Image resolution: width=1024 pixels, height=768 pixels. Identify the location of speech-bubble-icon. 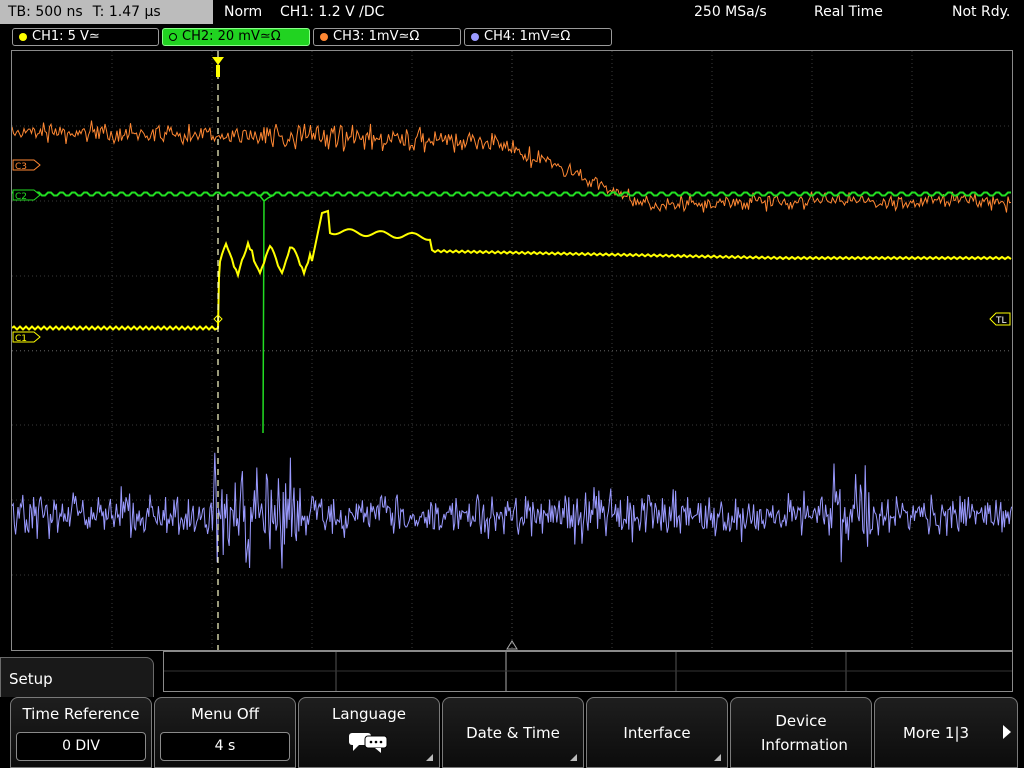
(368, 743).